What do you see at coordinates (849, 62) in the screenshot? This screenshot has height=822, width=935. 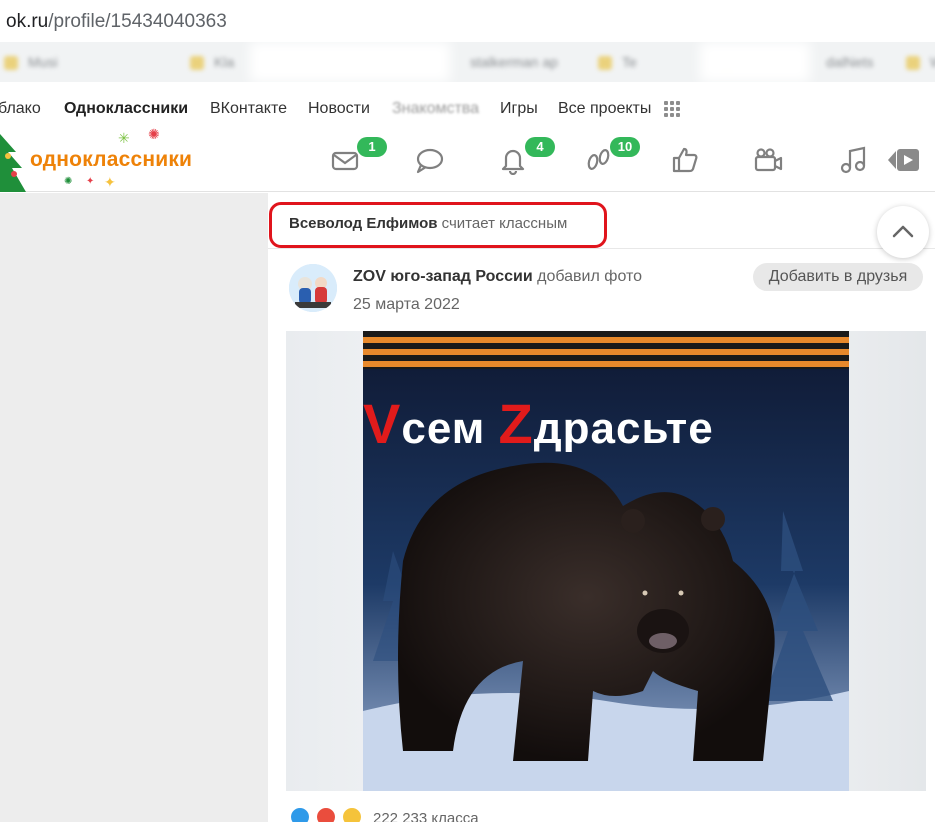 I see `bookmark-item: dalNets` at bounding box center [849, 62].